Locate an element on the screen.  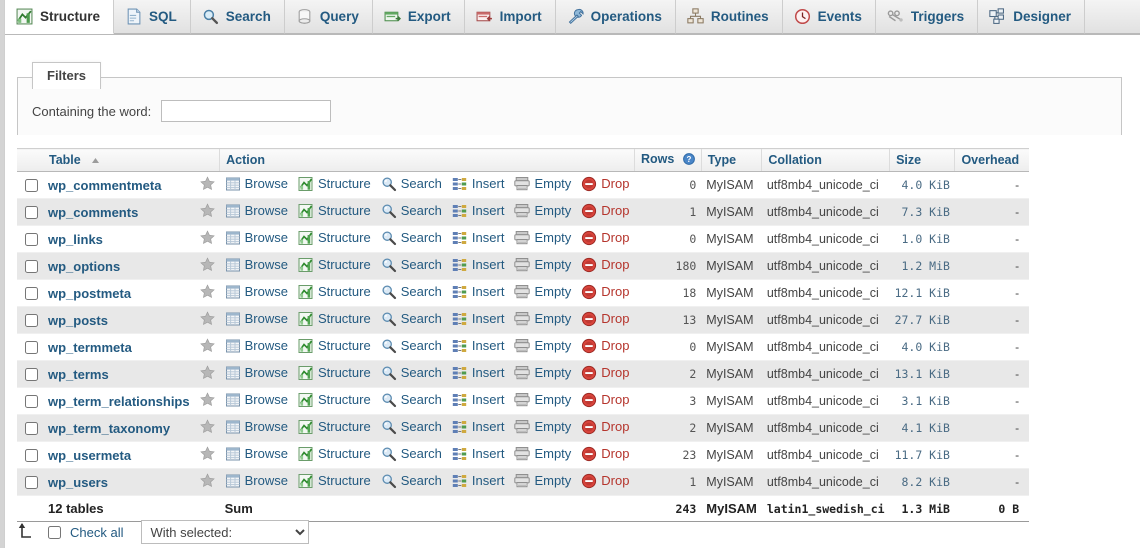
table-name-link: wp_commentmeta is located at coordinates (104, 185).